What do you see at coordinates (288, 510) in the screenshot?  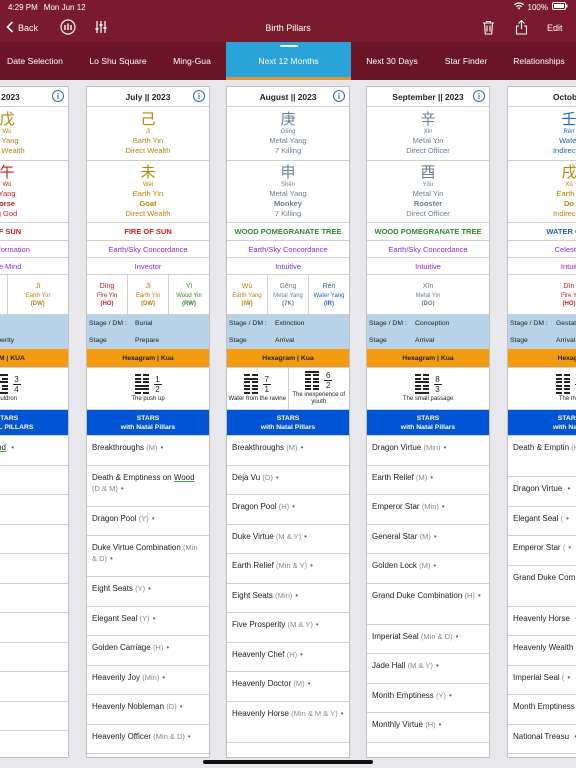 I see `star-item: Dragon Pool (H) •` at bounding box center [288, 510].